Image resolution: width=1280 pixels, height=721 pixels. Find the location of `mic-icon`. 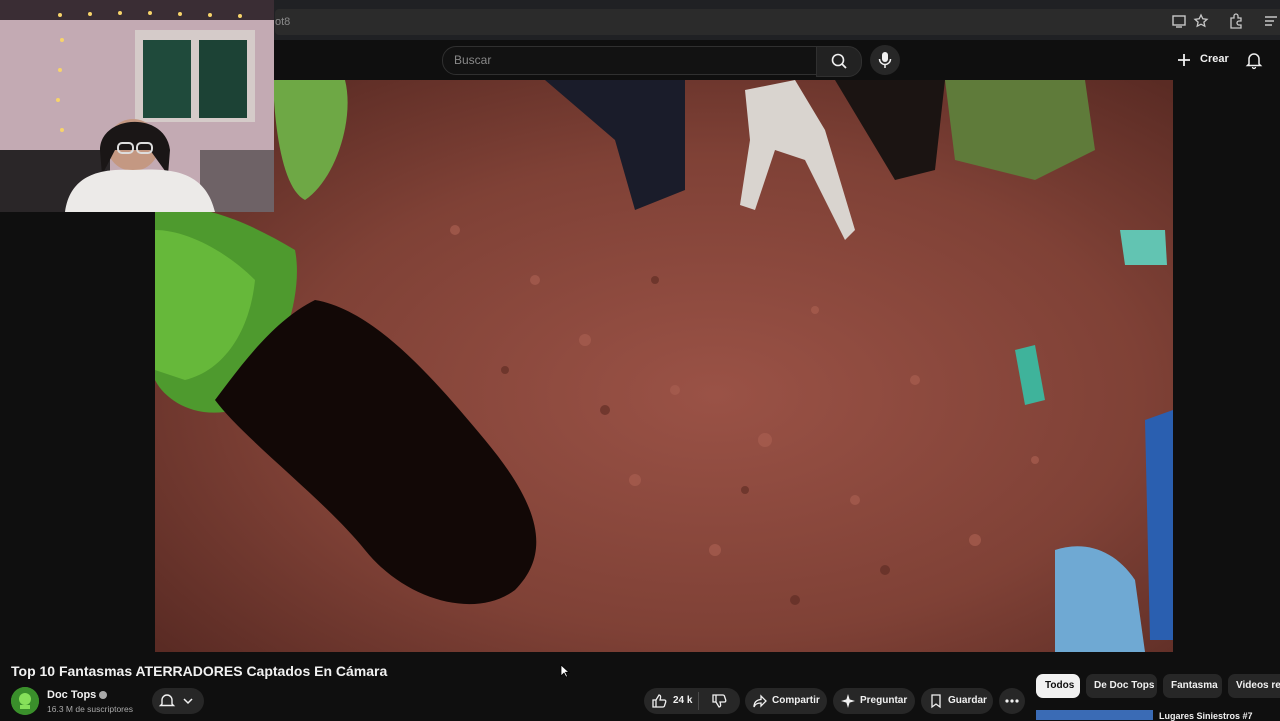

mic-icon is located at coordinates (885, 60).